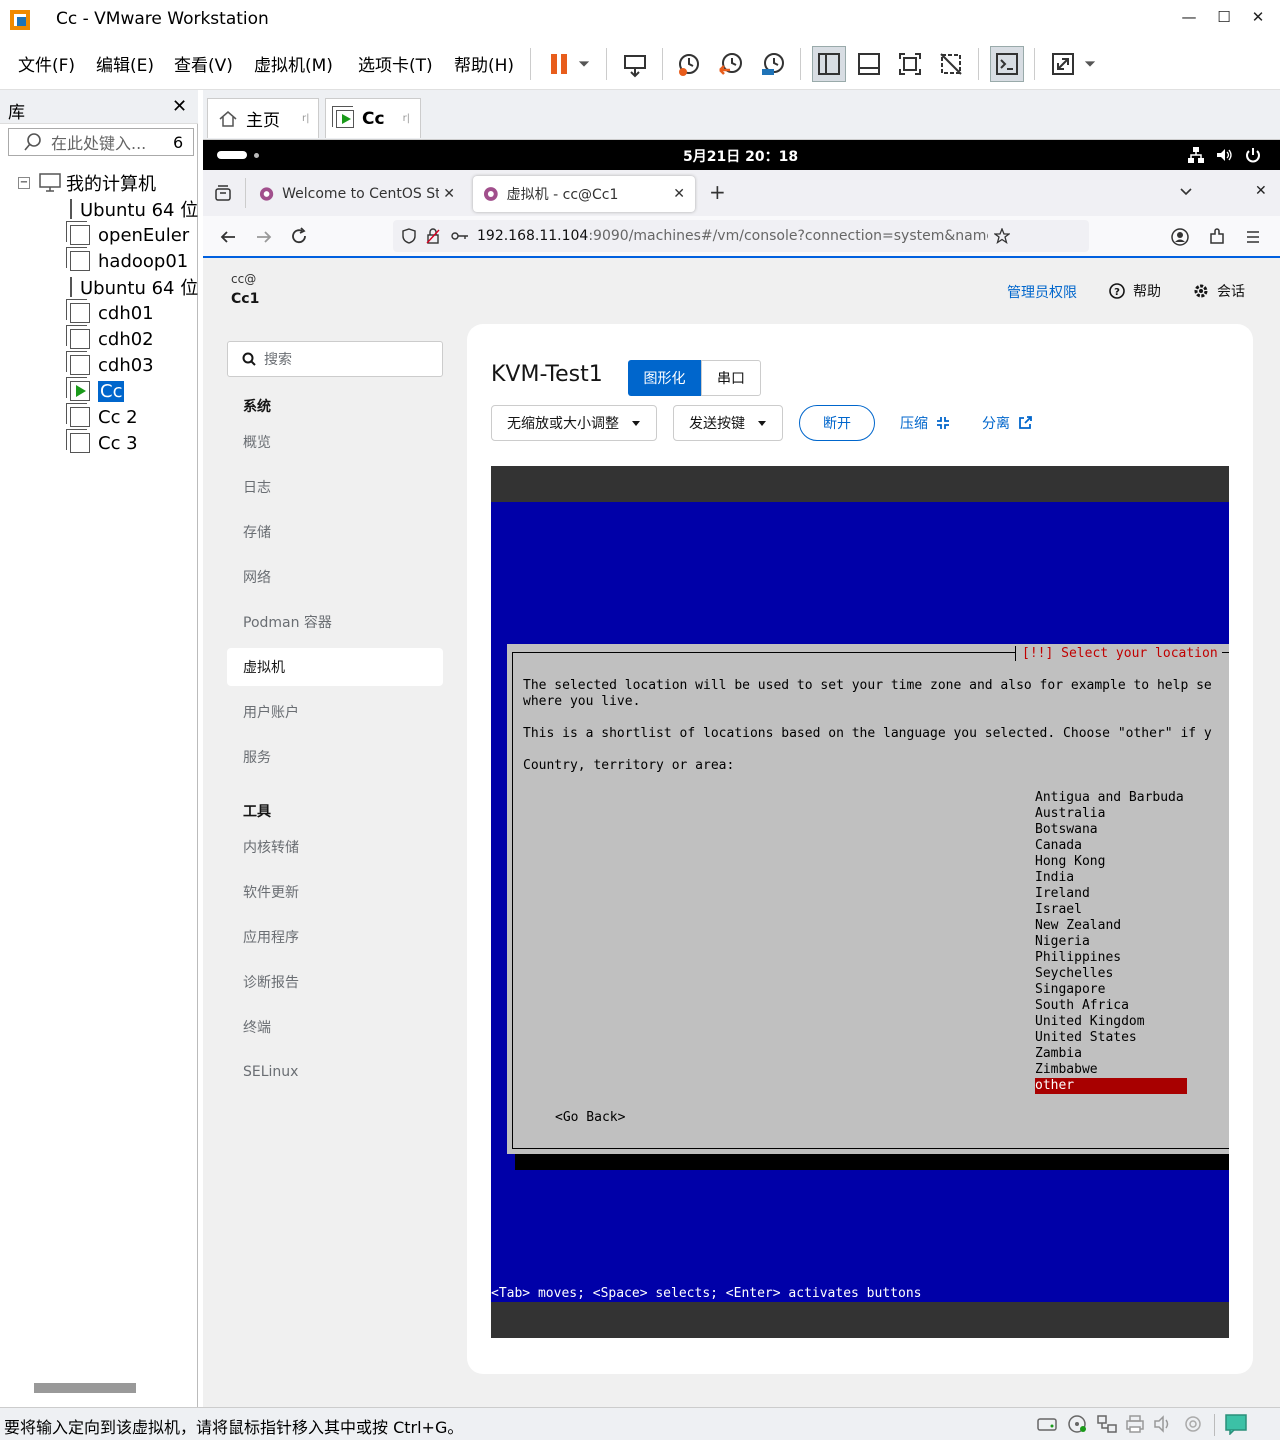  Describe the element at coordinates (731, 378) in the screenshot. I see `toggle-serial-button: 串口` at that location.